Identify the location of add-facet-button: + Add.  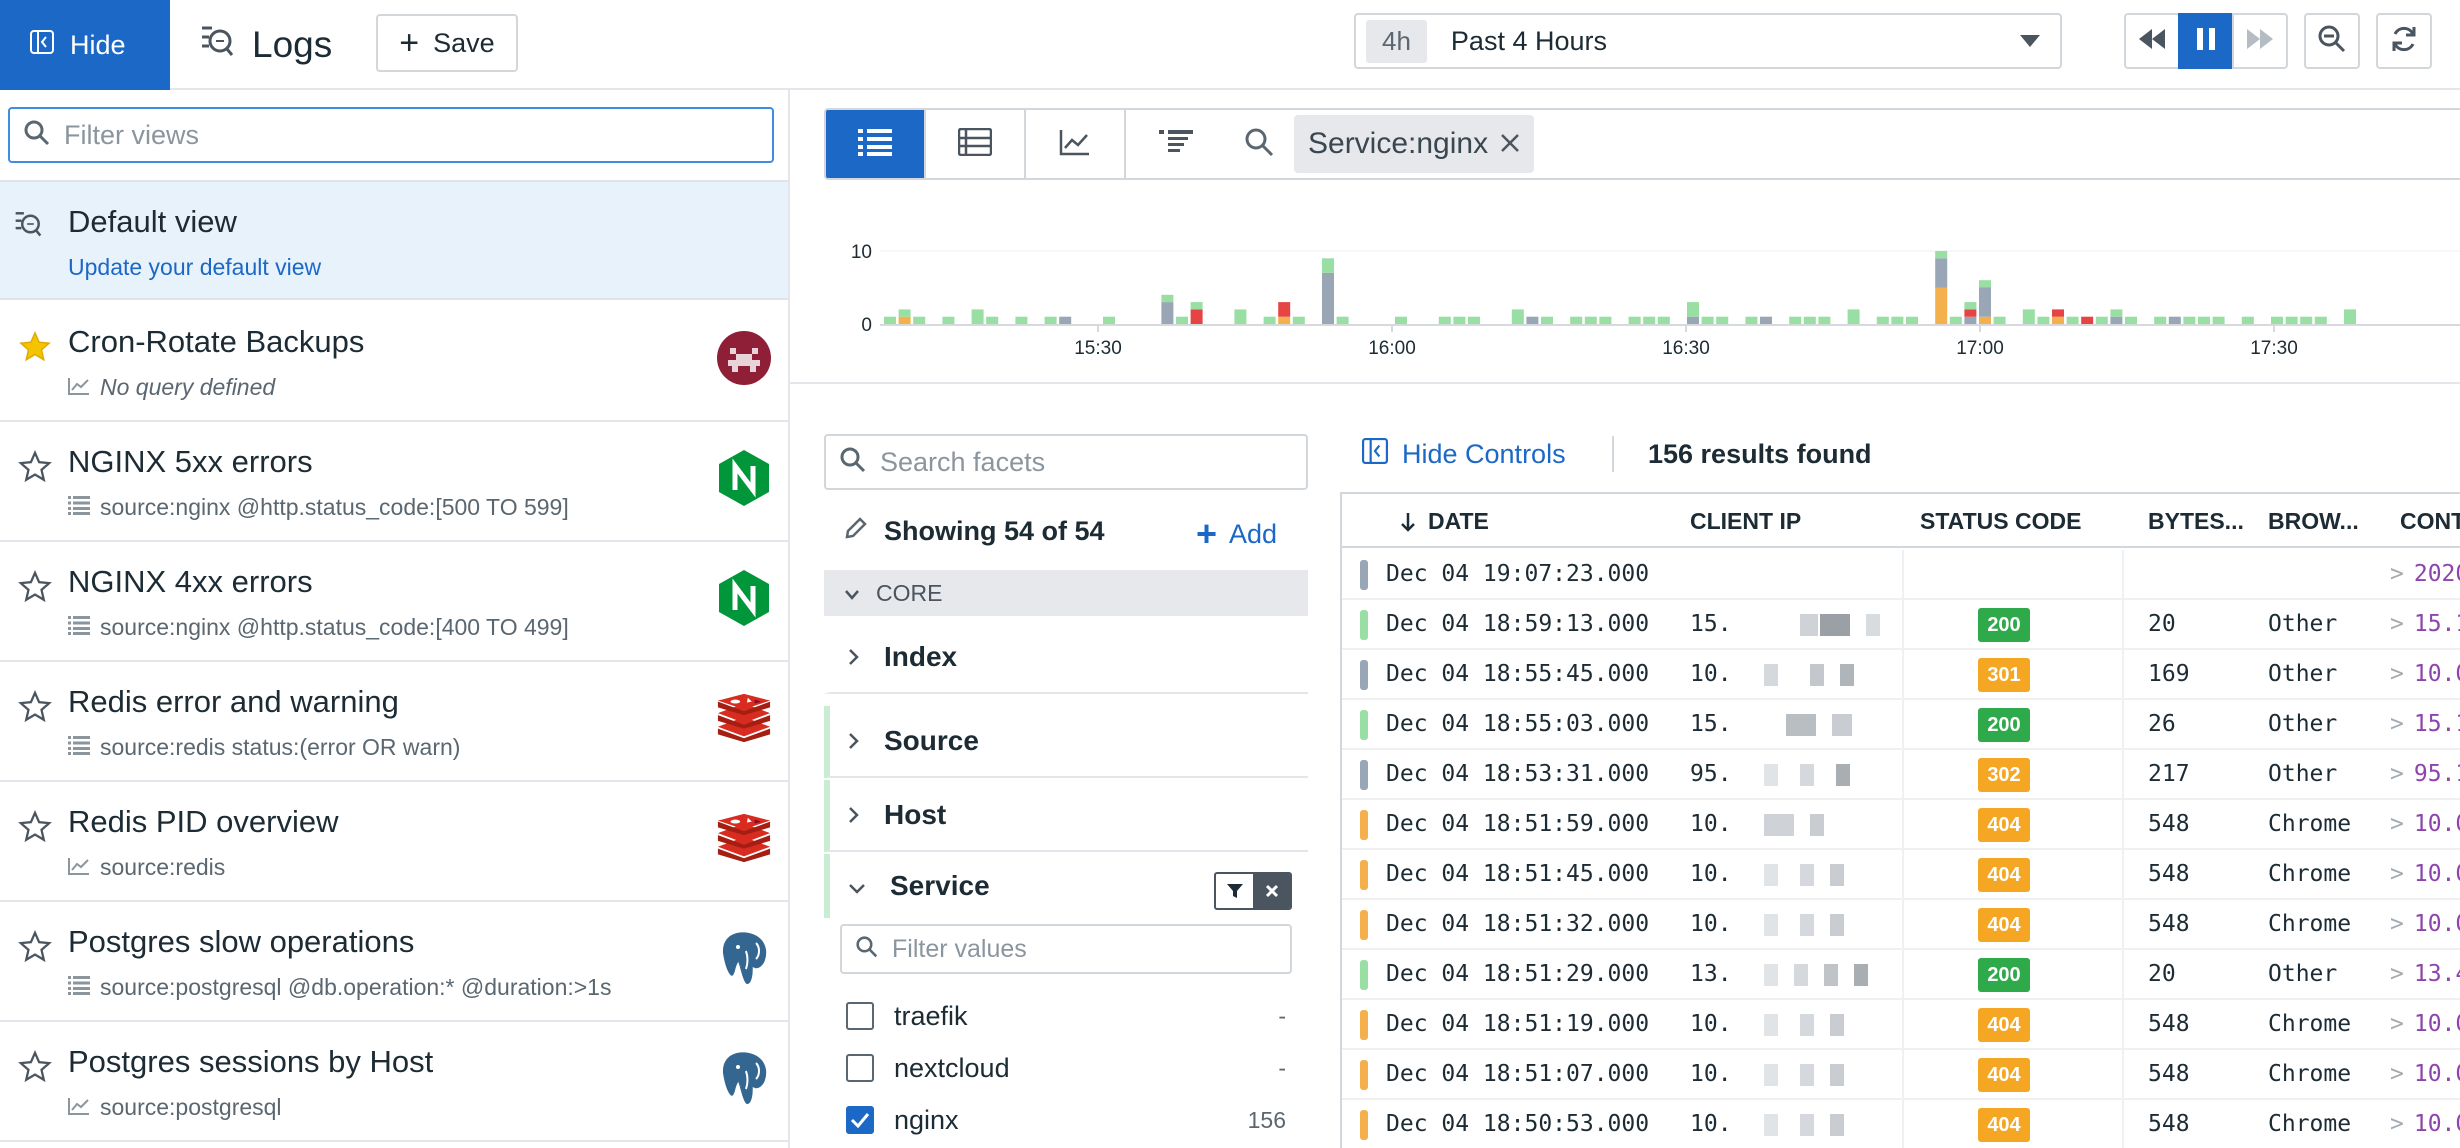
(1236, 534).